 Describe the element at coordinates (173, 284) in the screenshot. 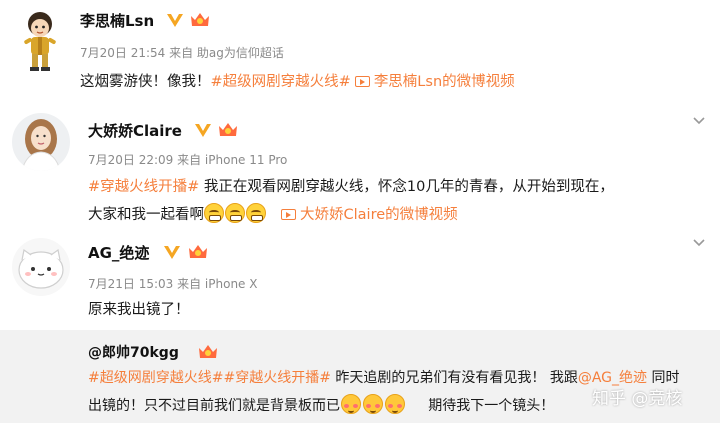

I see `post-meta: 7月21日 15:03 来自 iPhone X` at that location.